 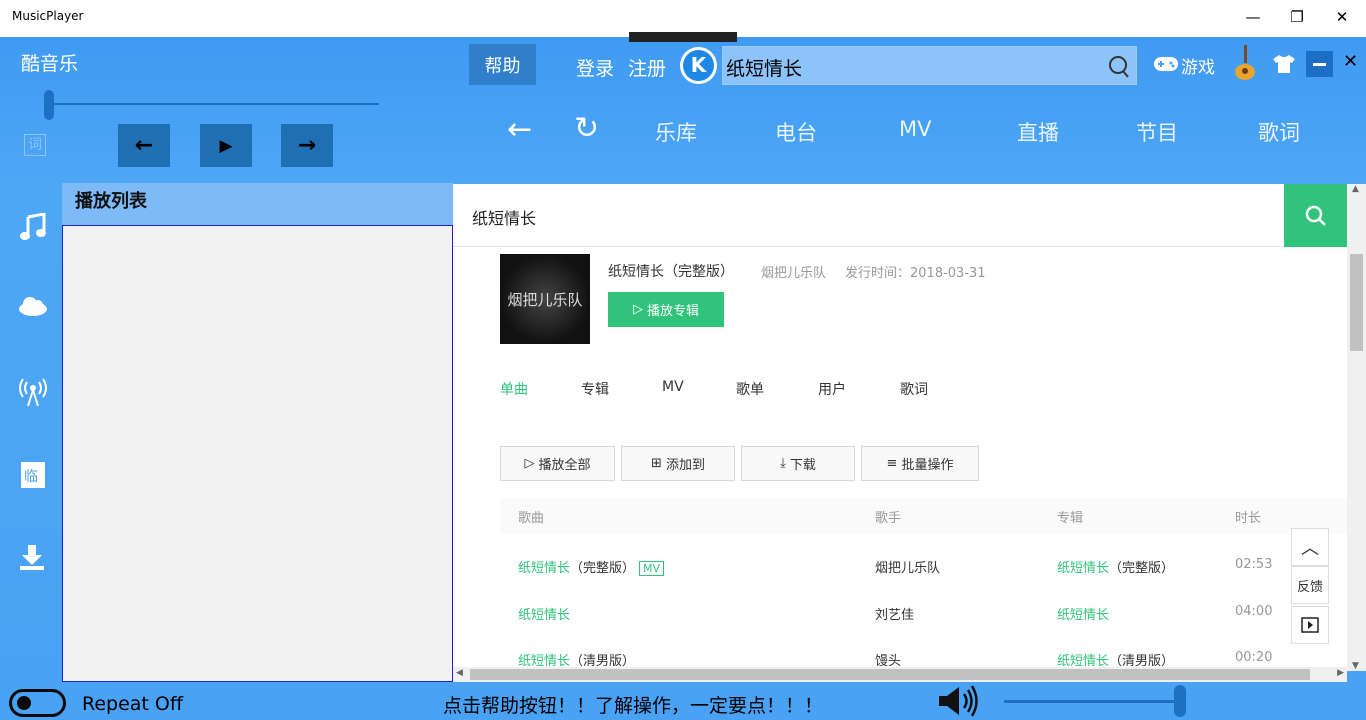 What do you see at coordinates (676, 132) in the screenshot?
I see `nav-library: 乐库` at bounding box center [676, 132].